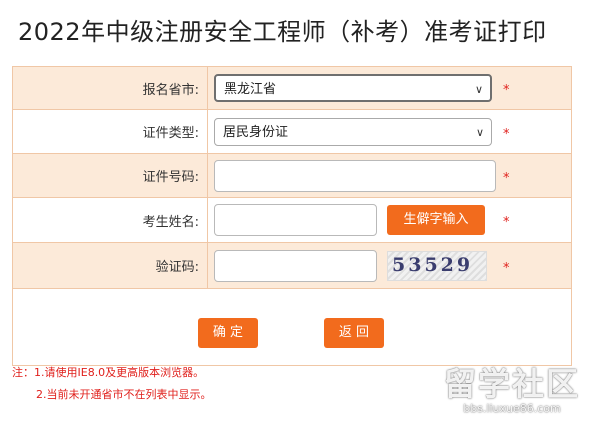  Describe the element at coordinates (256, 132) in the screenshot. I see `id-type-select-value: 居民身份证` at that location.